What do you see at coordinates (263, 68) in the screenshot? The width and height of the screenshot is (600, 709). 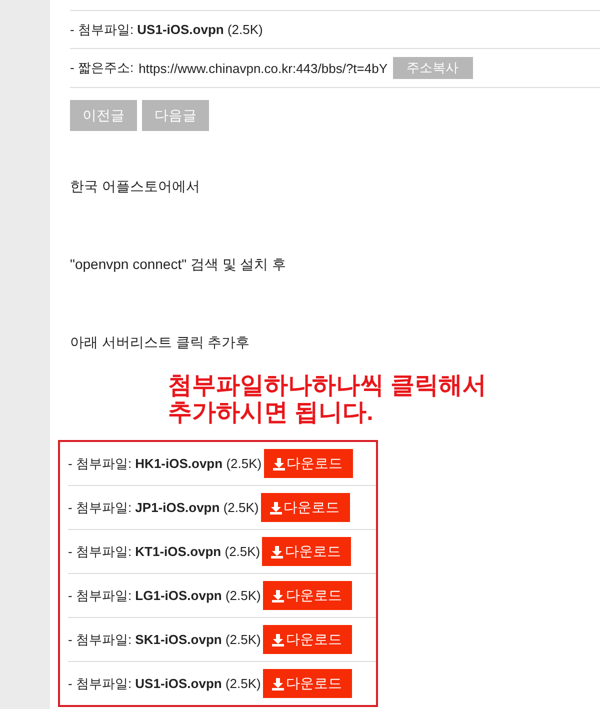 I see `short-url-text: https://www.chinavpn.co.kr:443/bbs/?t=4bY` at bounding box center [263, 68].